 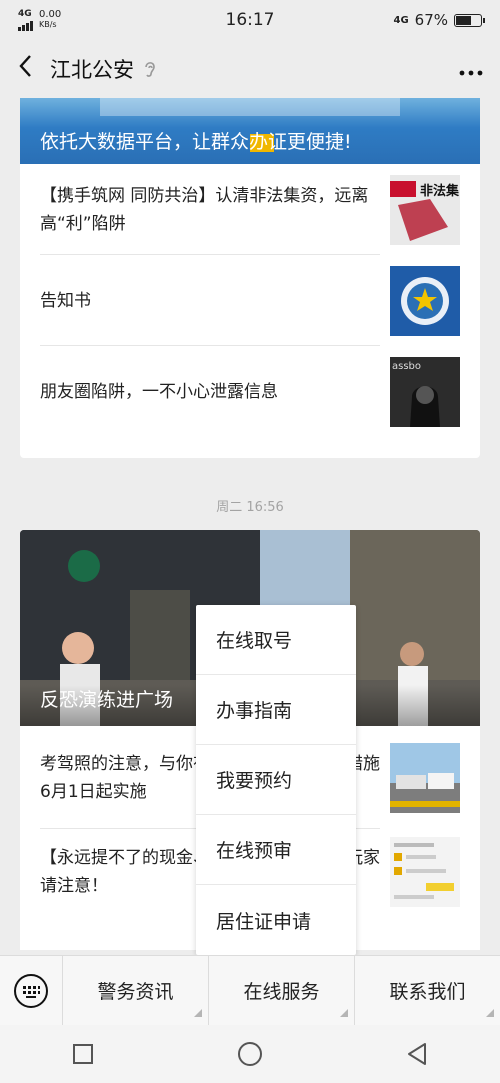 What do you see at coordinates (65, 300) in the screenshot?
I see `list-item-title: 告知书` at bounding box center [65, 300].